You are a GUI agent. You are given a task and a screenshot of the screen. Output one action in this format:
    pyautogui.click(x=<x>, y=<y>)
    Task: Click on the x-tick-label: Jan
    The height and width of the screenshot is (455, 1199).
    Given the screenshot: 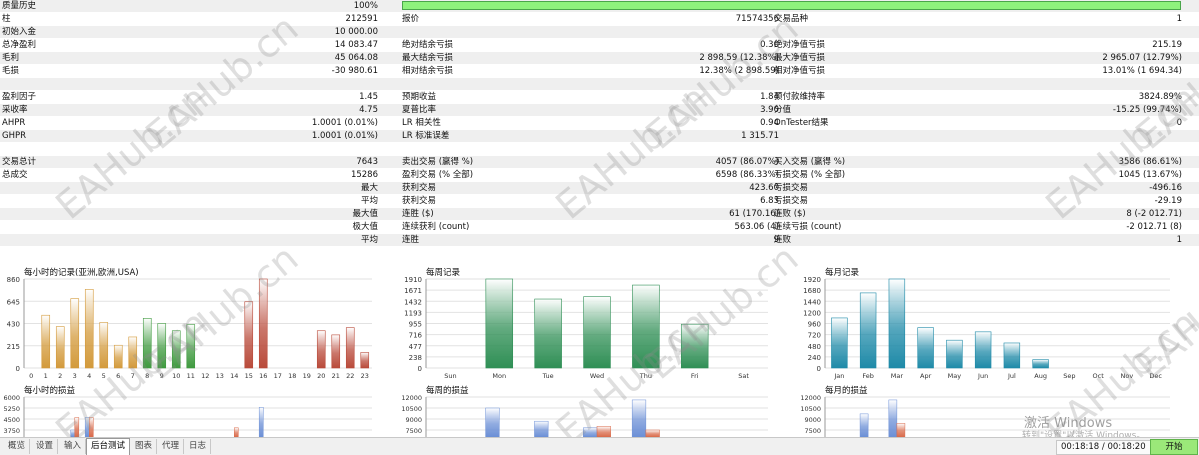 What is the action you would take?
    pyautogui.click(x=838, y=376)
    